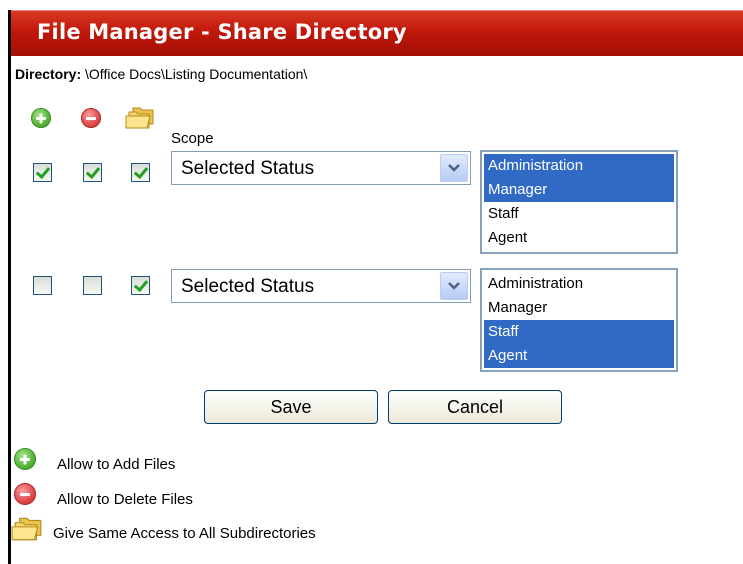  I want to click on legend-delete-files: Allow to Delete Files, so click(125, 499).